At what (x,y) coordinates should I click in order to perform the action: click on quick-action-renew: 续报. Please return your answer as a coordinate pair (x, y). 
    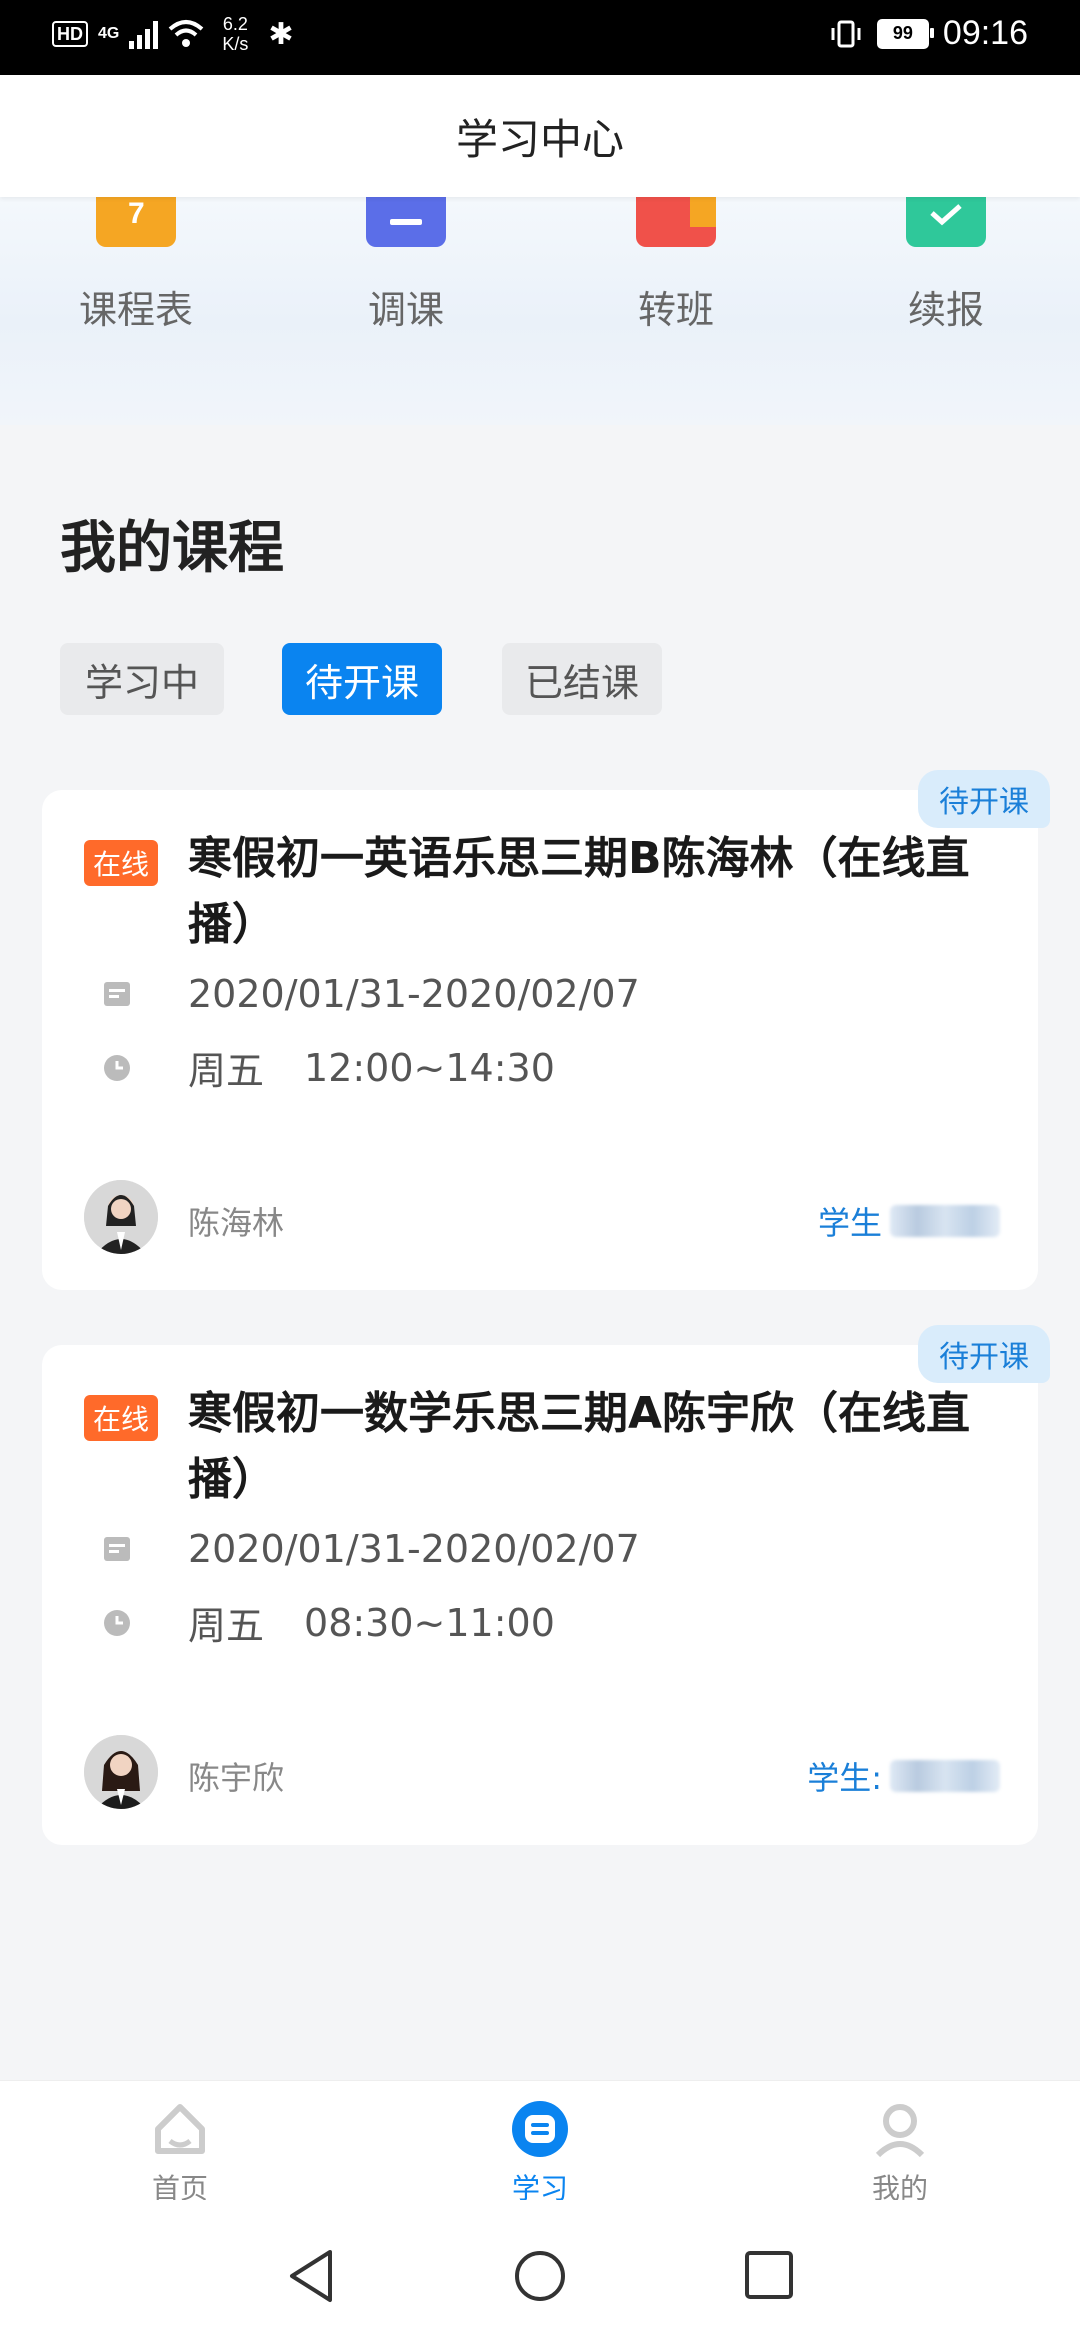
    Looking at the image, I should click on (946, 265).